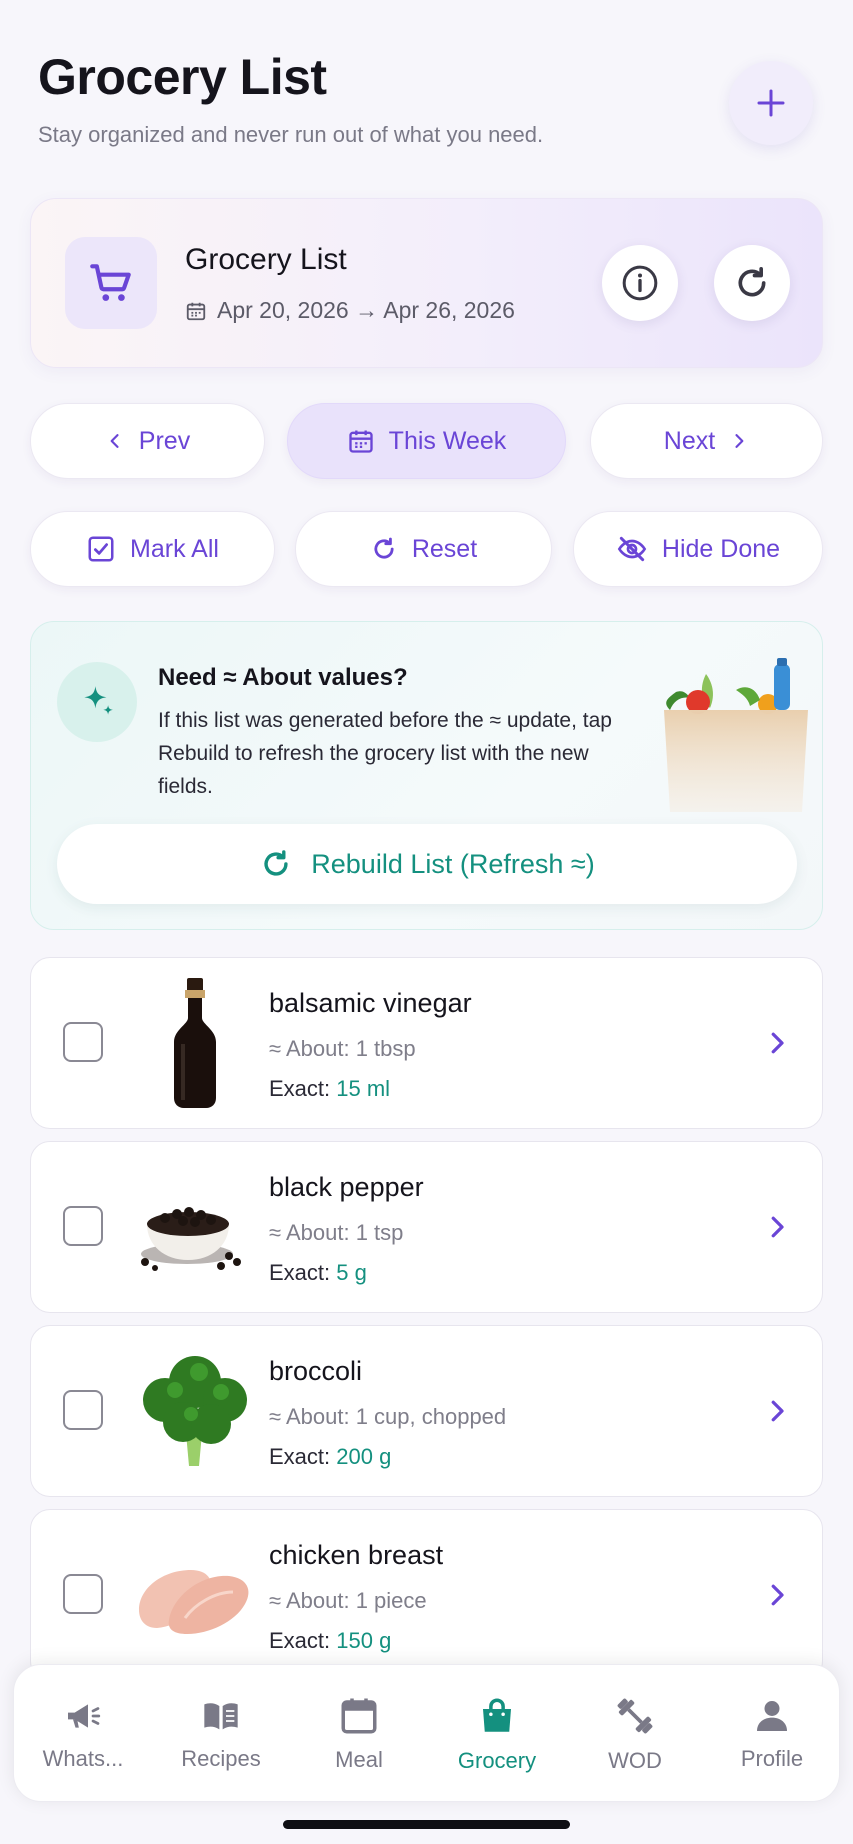  I want to click on broccoli-image, so click(195, 1411).